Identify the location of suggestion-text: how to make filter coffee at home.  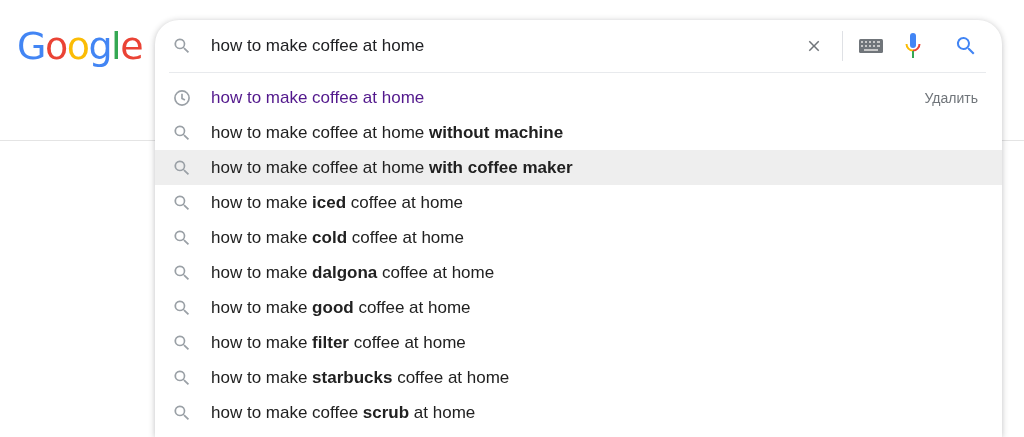
(339, 342).